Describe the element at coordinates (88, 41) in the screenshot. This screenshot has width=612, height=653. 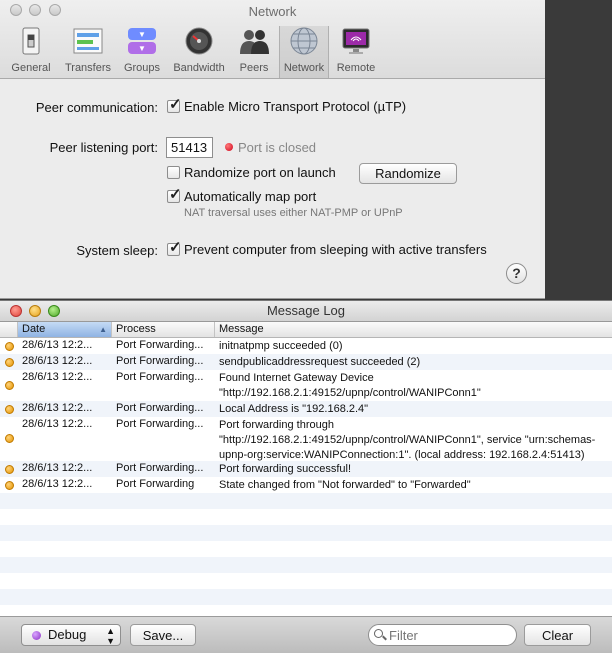
I see `transfers-icon` at that location.